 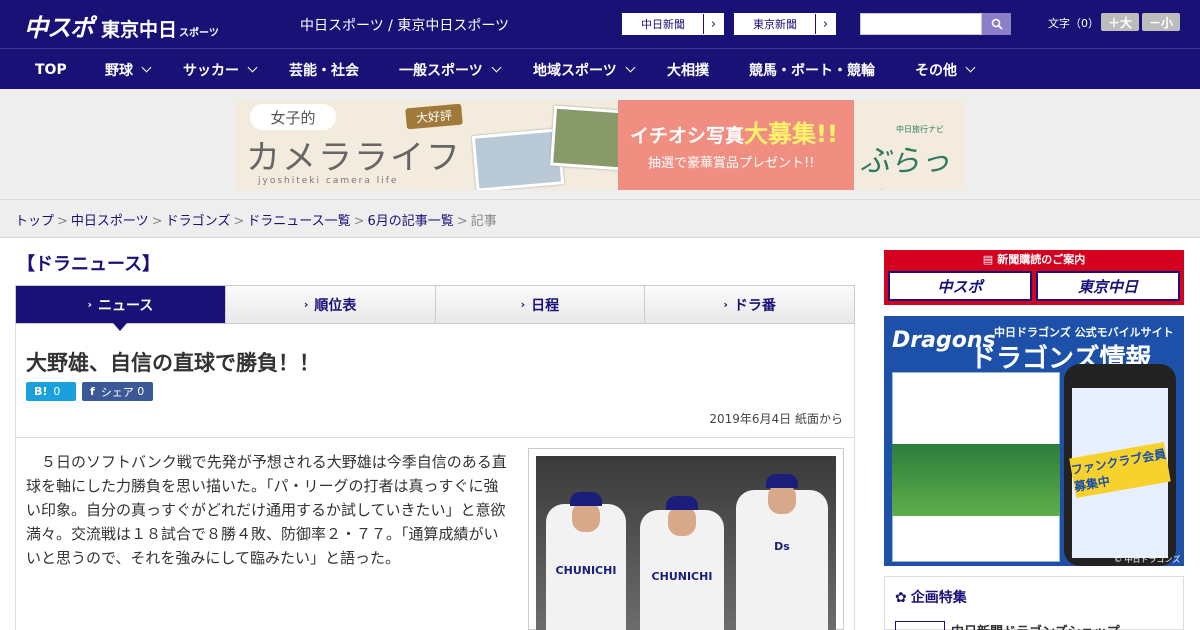 I want to click on hatena-count: 0, so click(x=57, y=391).